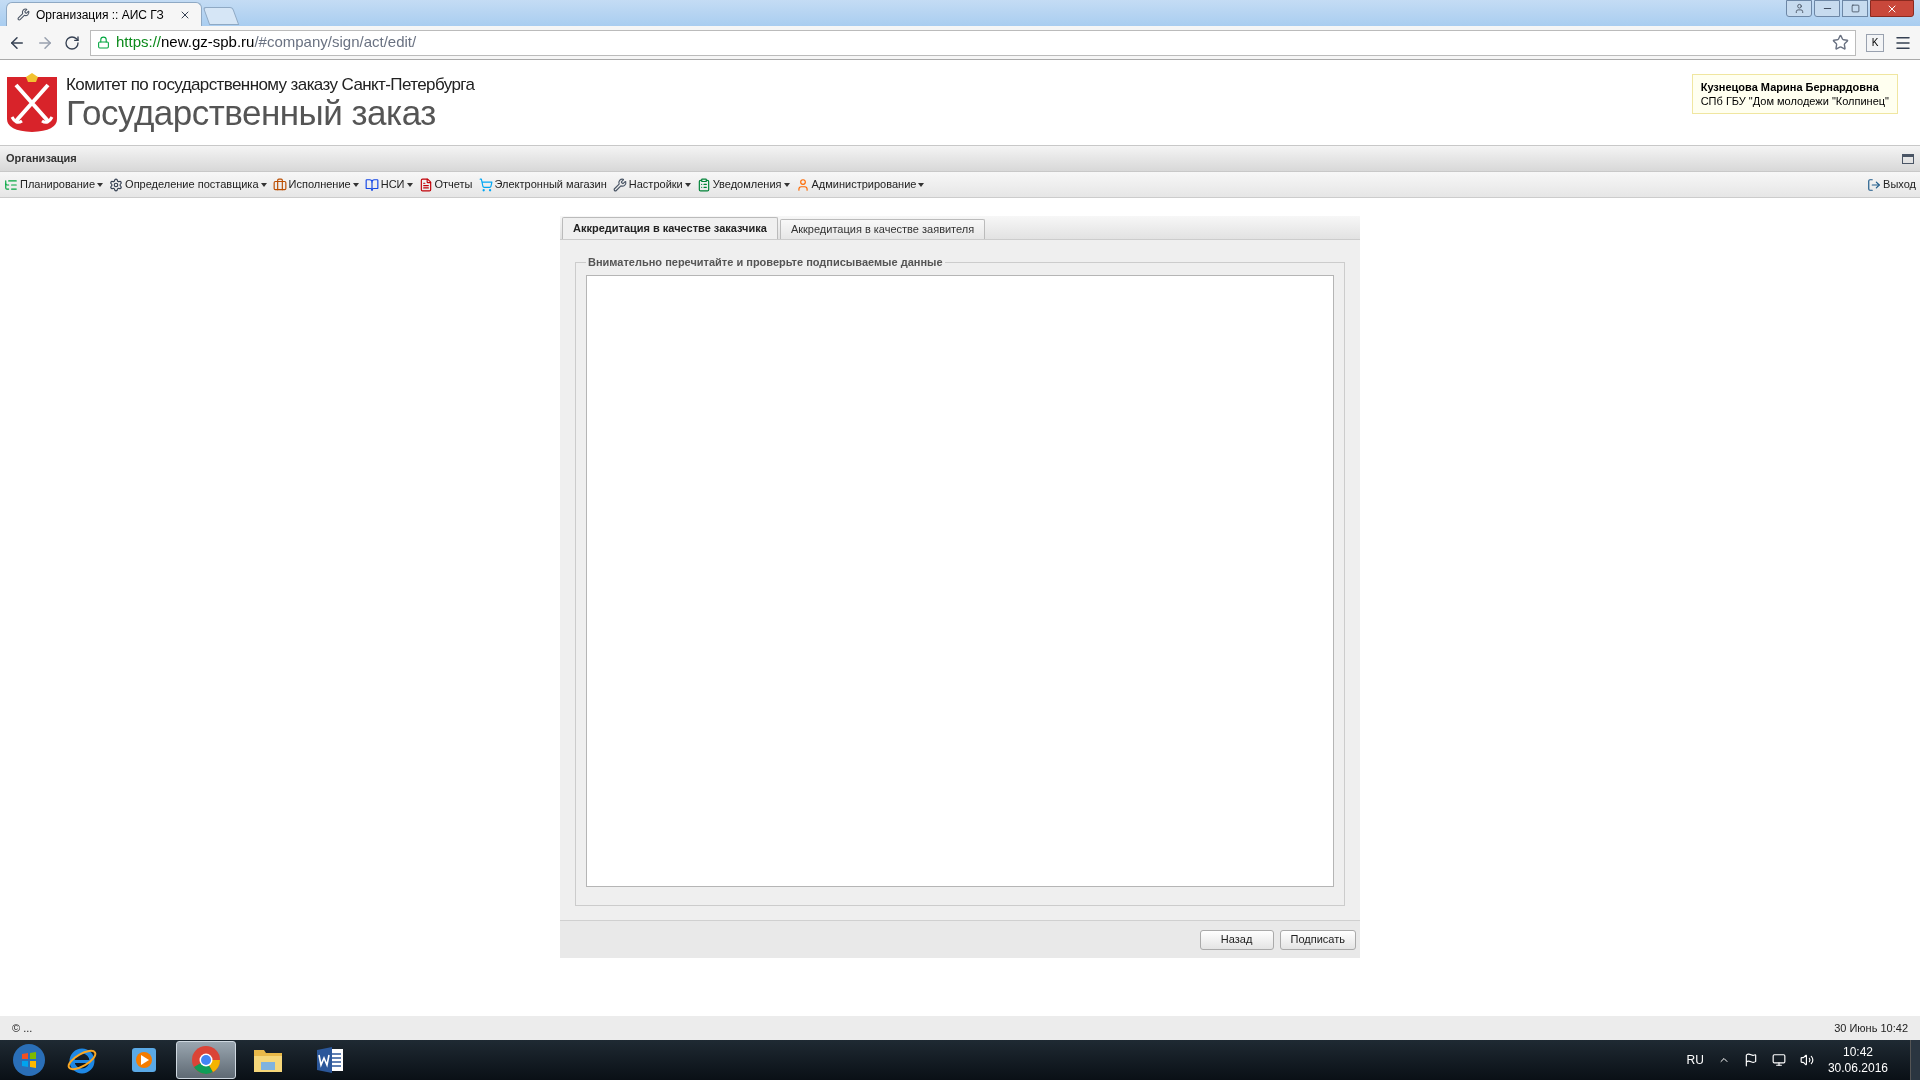  What do you see at coordinates (270, 84) in the screenshot?
I see `committee-subtitle: Комитет по государственному заказу Санкт-Петербурга` at bounding box center [270, 84].